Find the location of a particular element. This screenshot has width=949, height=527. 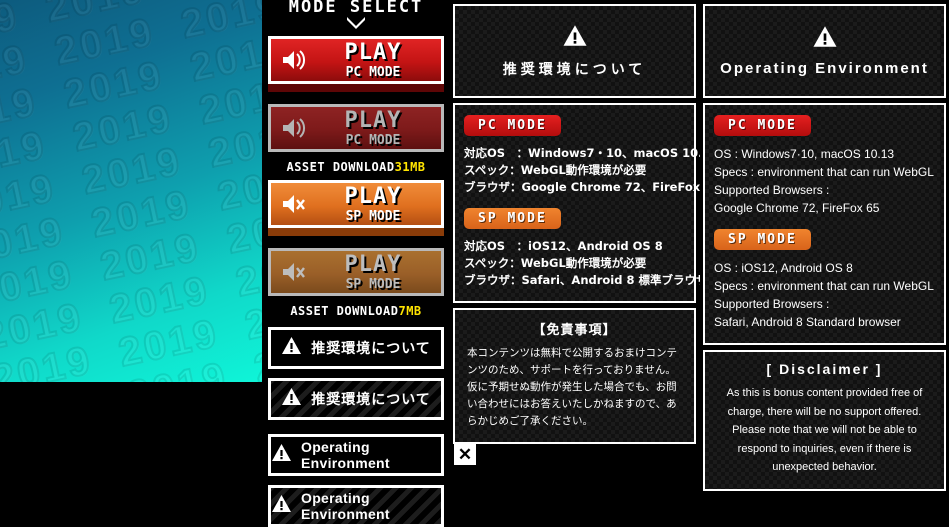

panel-en-pc-line-1: OS : Windows7·10, macOS 10.13 is located at coordinates (804, 154).